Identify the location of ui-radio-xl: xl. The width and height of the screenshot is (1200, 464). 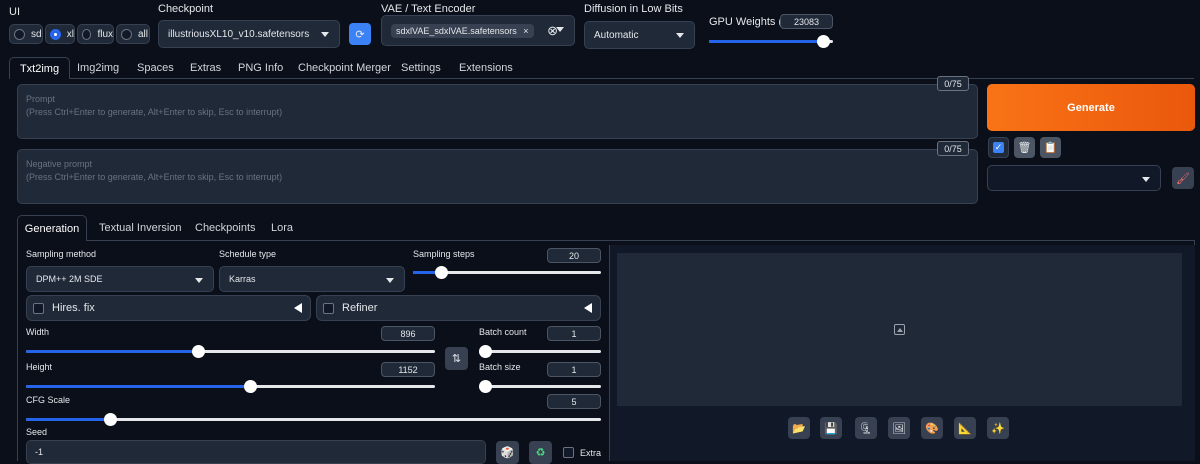
(60, 34).